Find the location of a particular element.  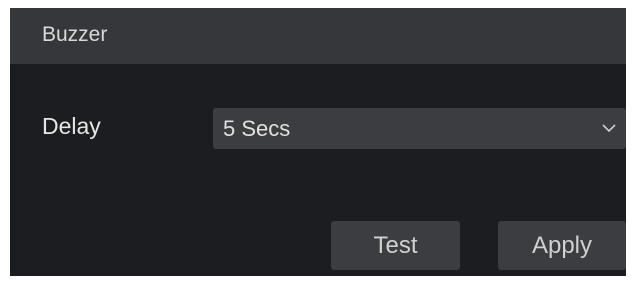

delay-select-value: 5 Secs is located at coordinates (257, 128).